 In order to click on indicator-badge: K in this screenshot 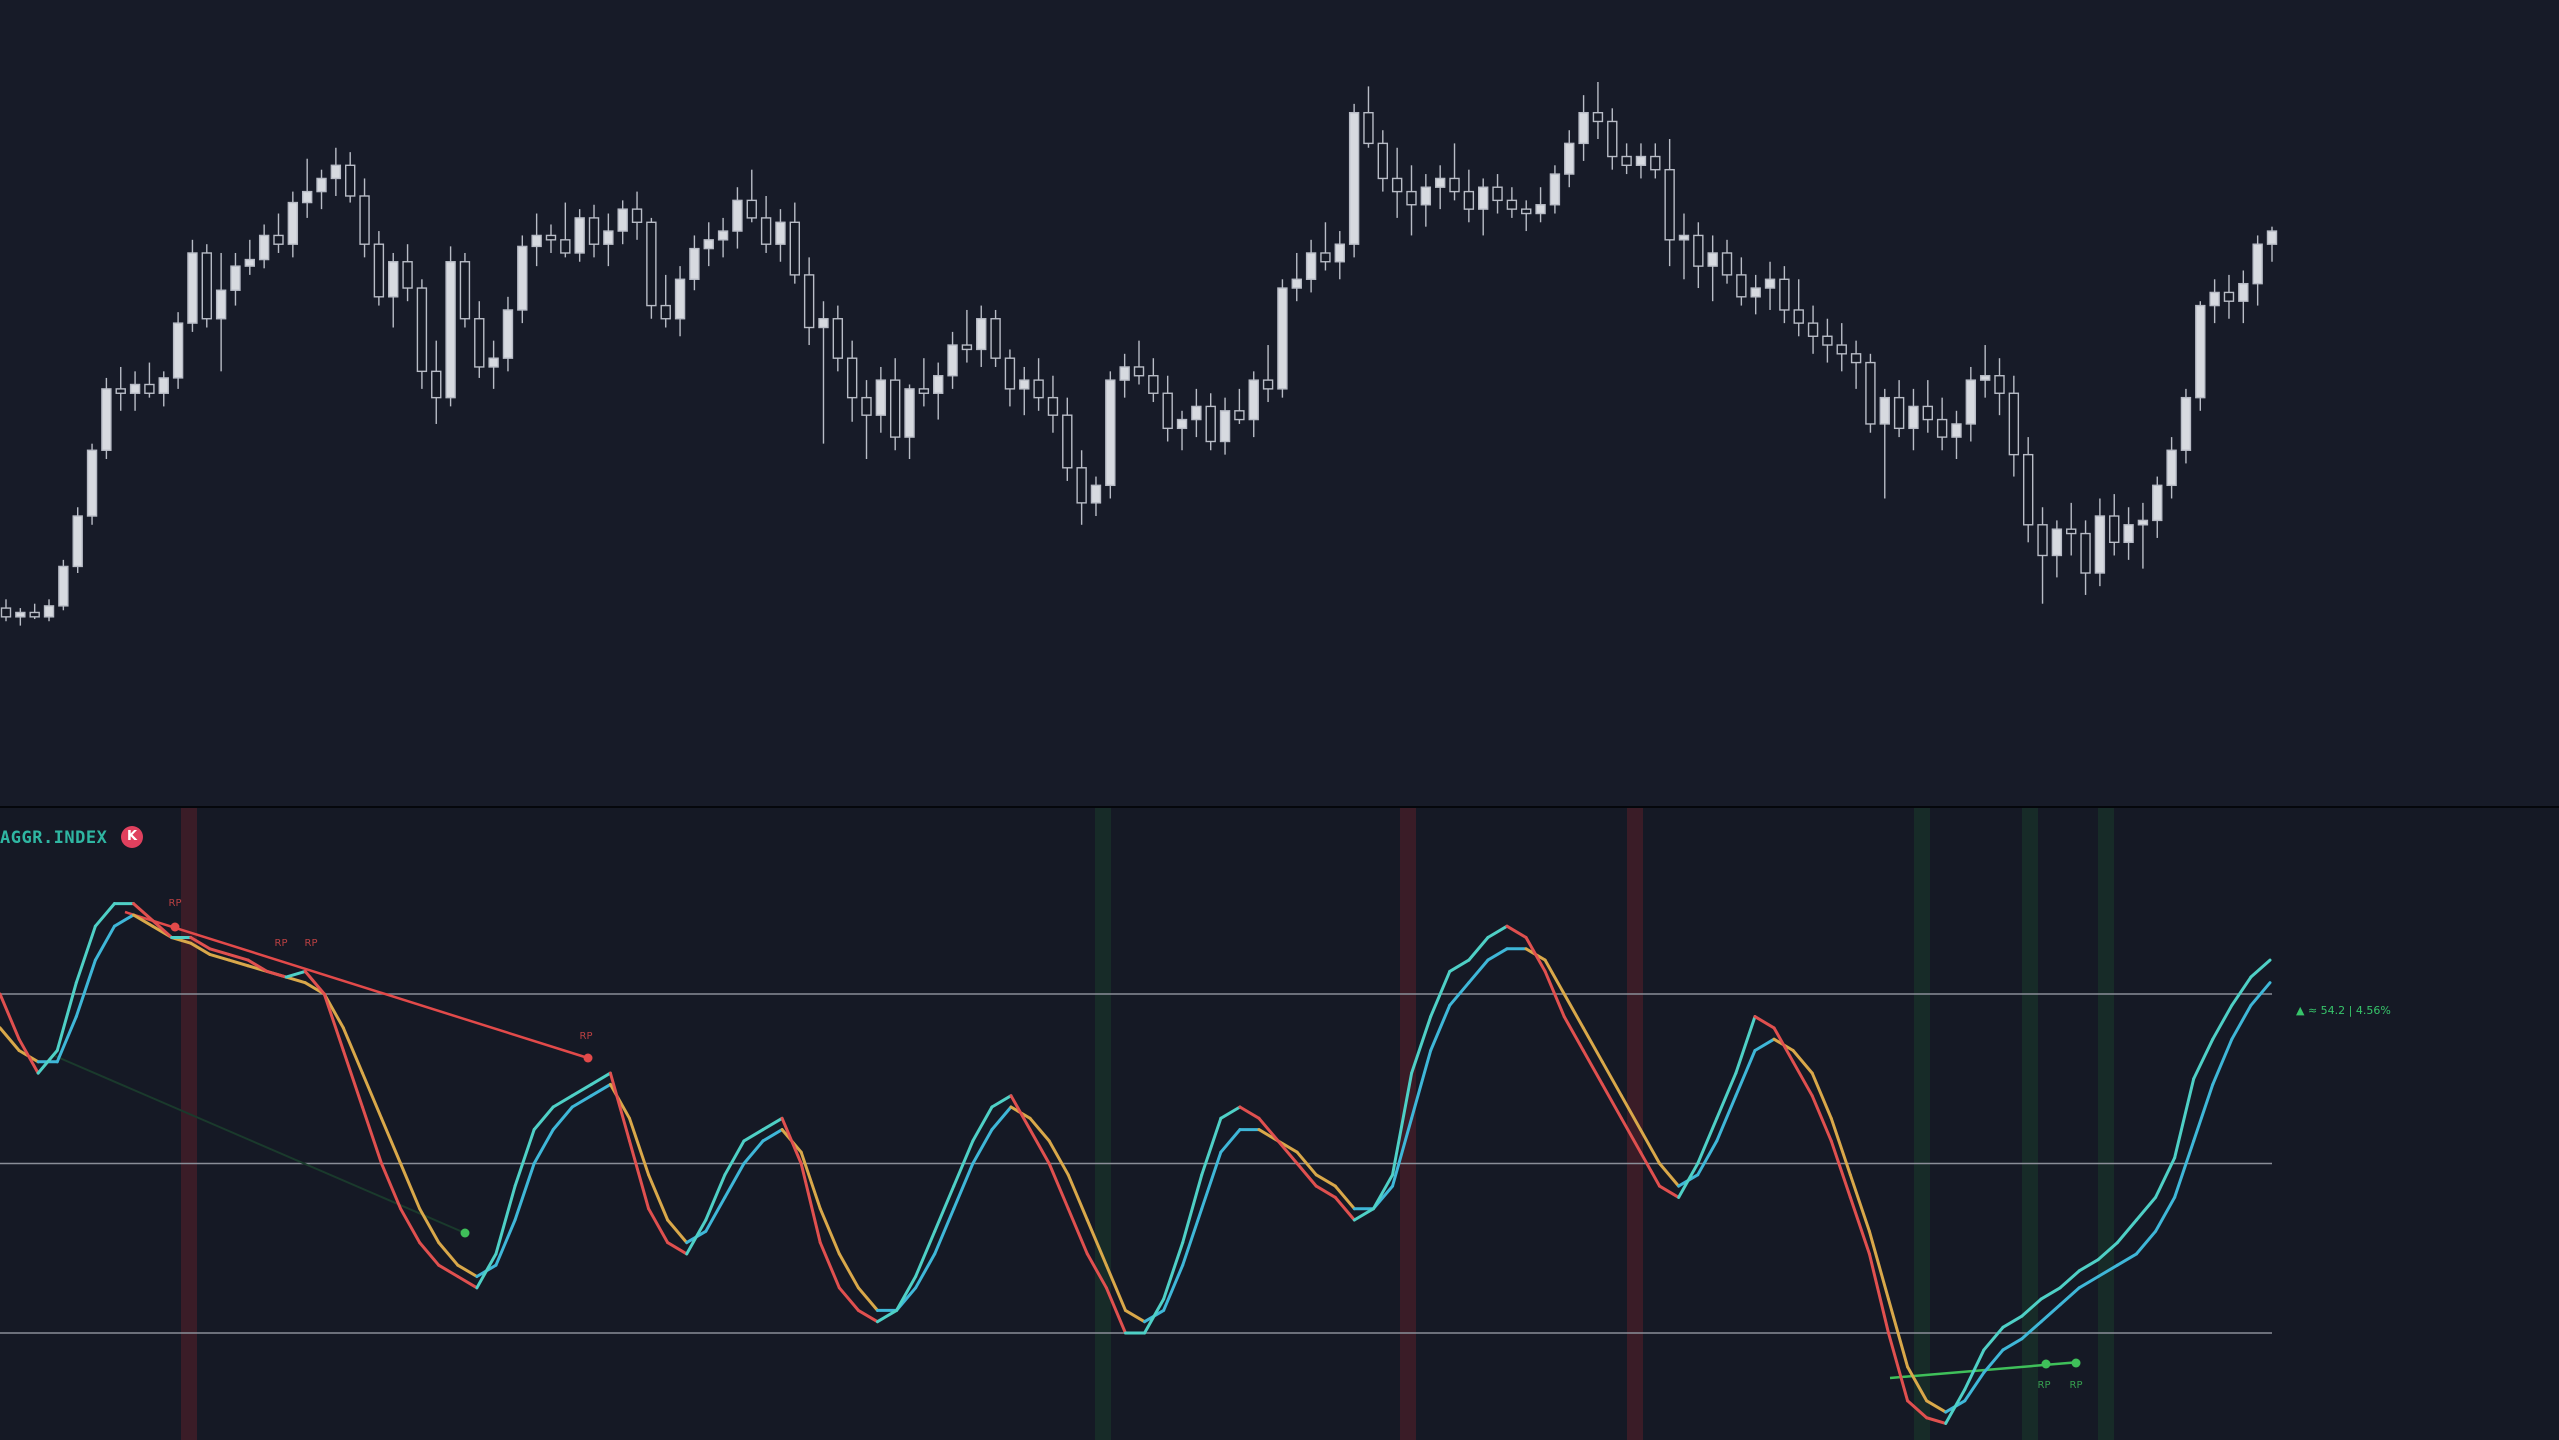, I will do `click(132, 837)`.